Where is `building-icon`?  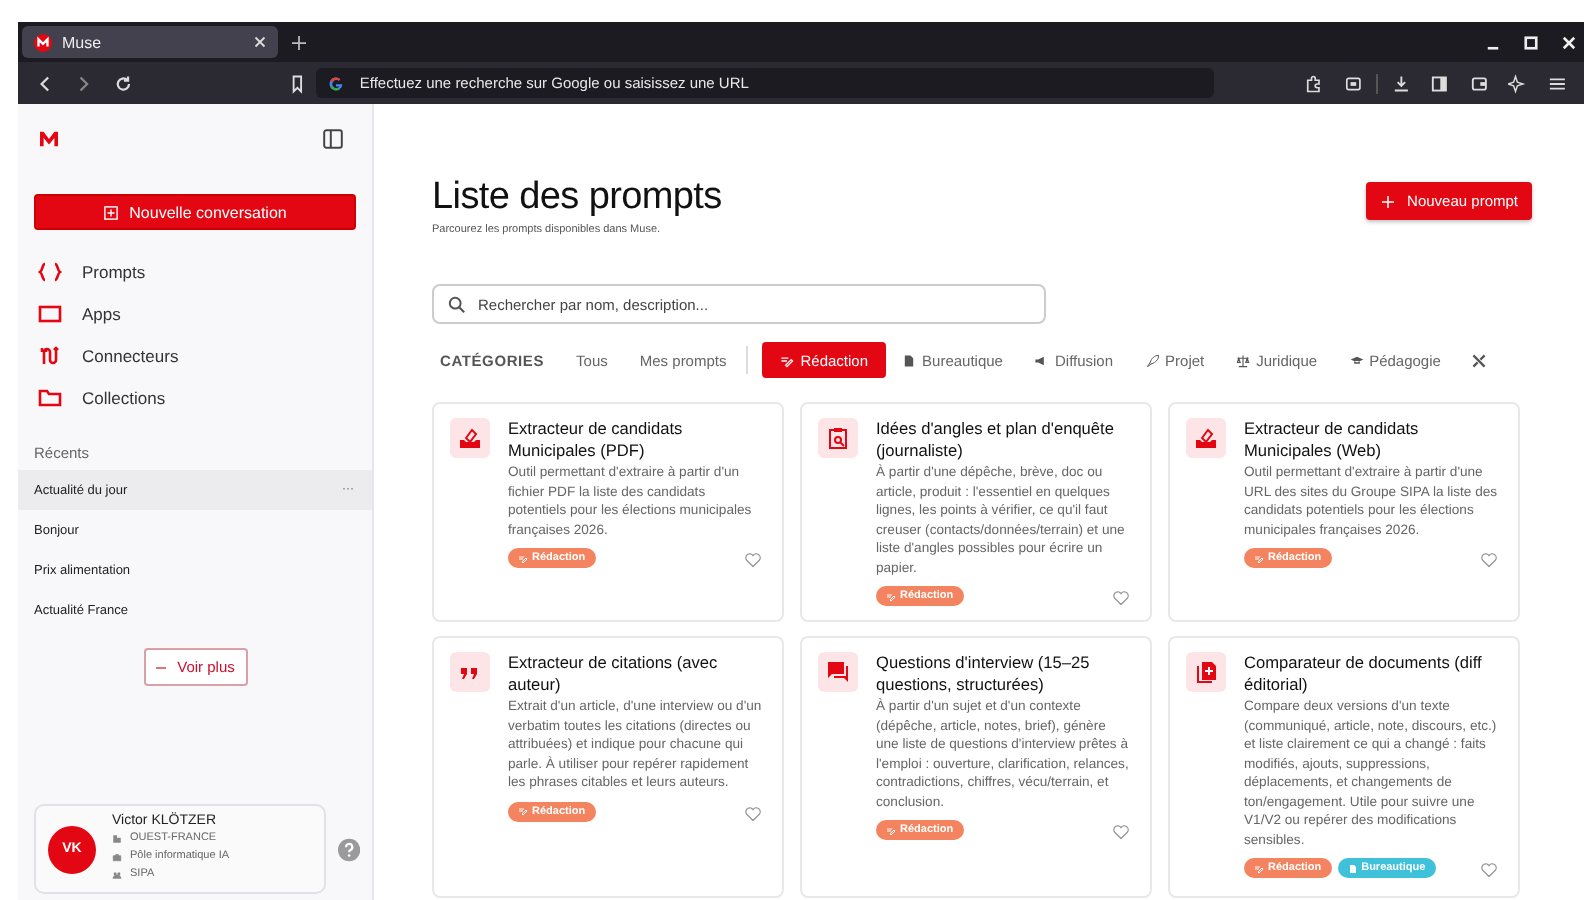 building-icon is located at coordinates (117, 839).